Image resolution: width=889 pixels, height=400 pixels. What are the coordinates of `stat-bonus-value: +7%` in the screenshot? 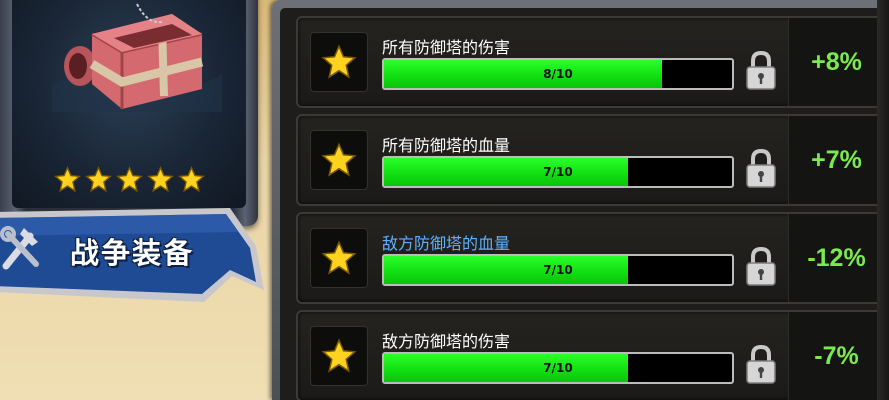 It's located at (836, 160).